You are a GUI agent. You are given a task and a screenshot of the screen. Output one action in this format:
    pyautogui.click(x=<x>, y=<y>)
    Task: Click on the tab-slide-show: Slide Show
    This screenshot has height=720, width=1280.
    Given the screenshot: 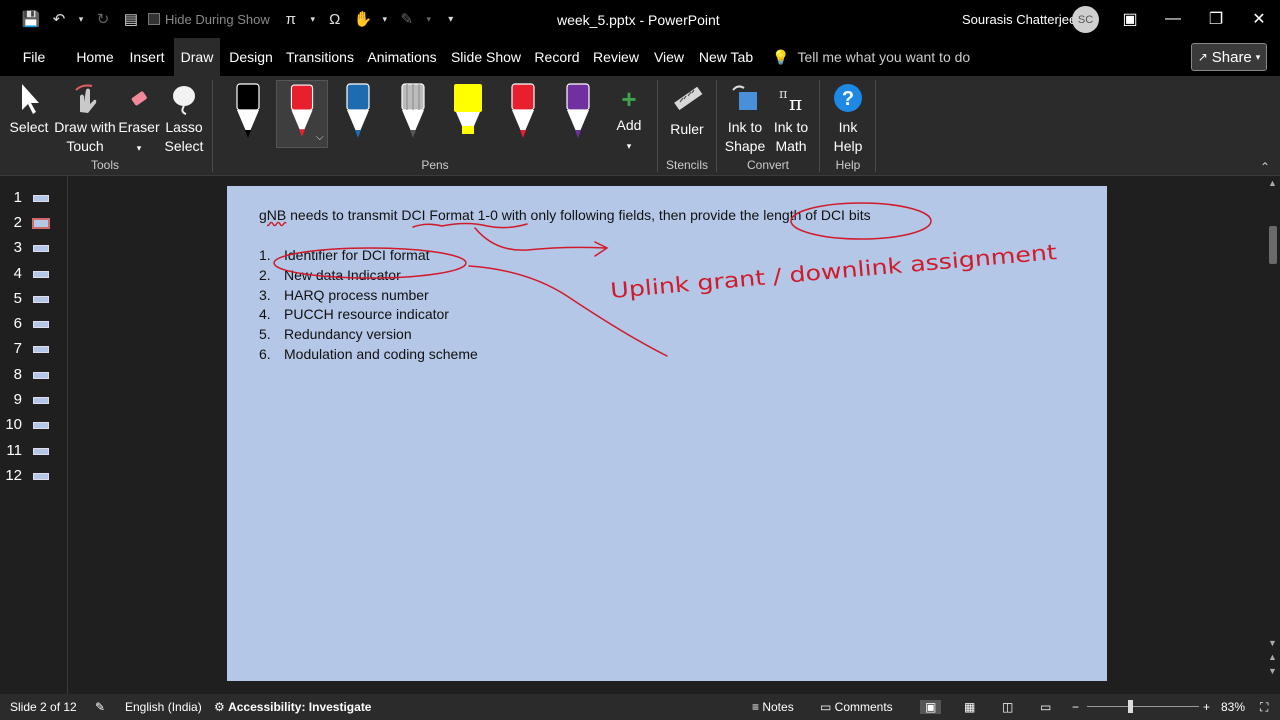 What is the action you would take?
    pyautogui.click(x=486, y=57)
    